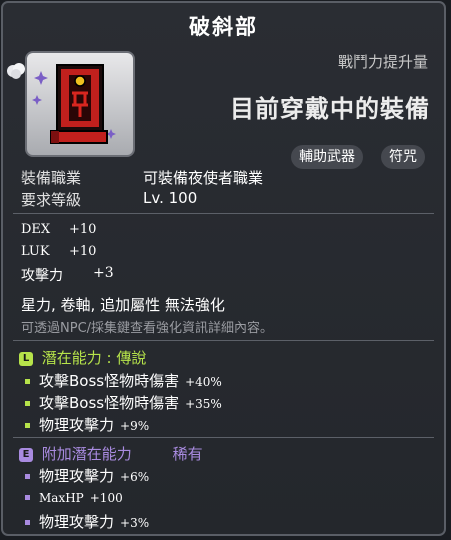 The height and width of the screenshot is (540, 451). I want to click on job-req-label: 裝備職業, so click(51, 178).